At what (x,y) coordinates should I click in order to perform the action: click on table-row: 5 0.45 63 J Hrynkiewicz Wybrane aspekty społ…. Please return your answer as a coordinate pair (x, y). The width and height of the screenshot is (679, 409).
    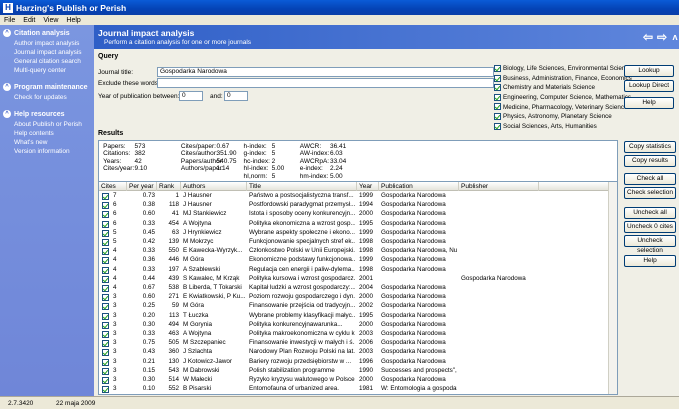
    Looking at the image, I should click on (354, 233).